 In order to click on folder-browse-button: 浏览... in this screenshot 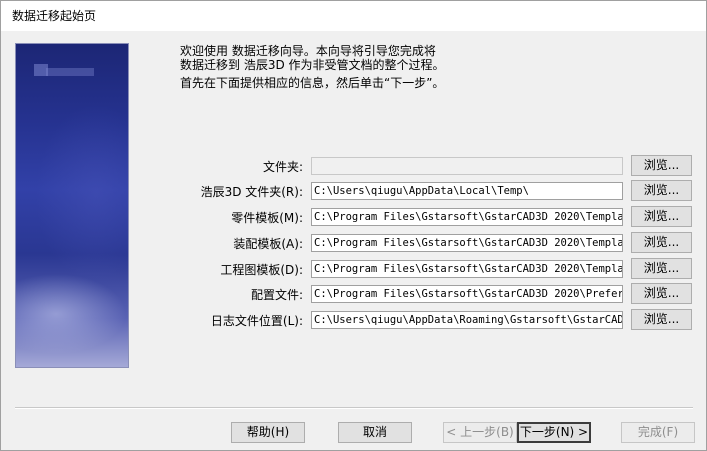, I will do `click(661, 165)`.